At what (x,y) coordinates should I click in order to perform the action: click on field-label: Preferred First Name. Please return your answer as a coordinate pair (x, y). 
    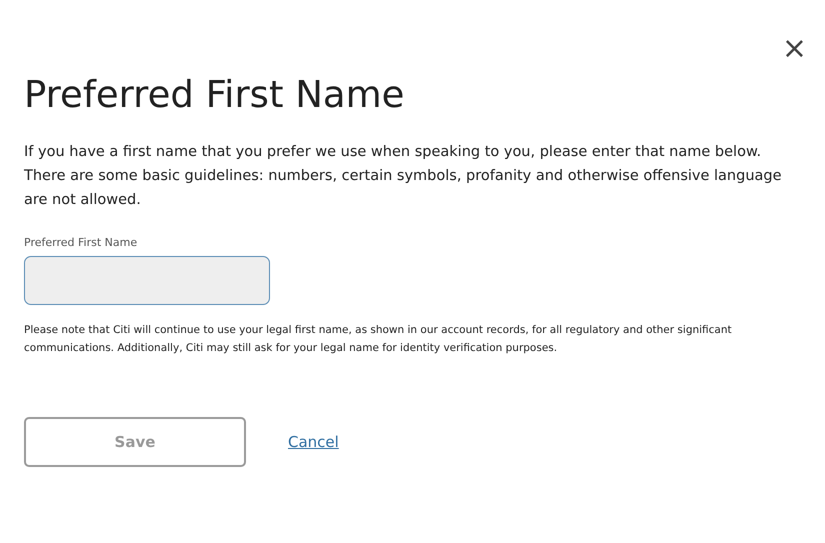
    Looking at the image, I should click on (81, 242).